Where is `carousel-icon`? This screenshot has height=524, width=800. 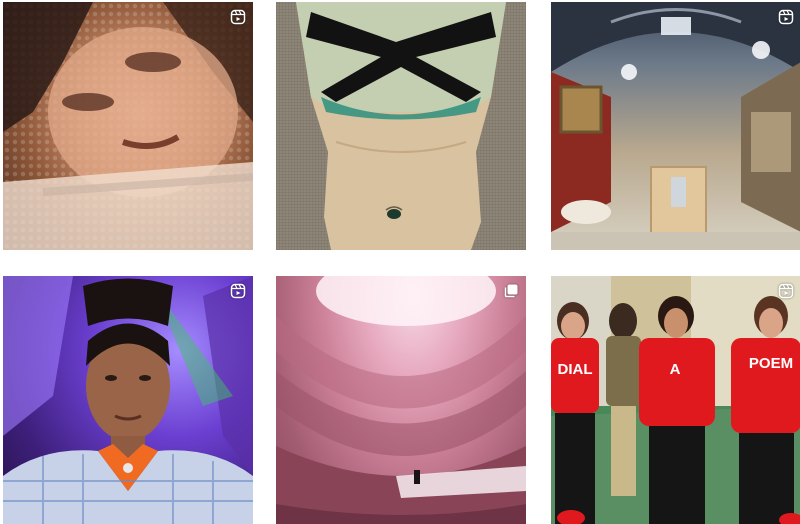
carousel-icon is located at coordinates (511, 291).